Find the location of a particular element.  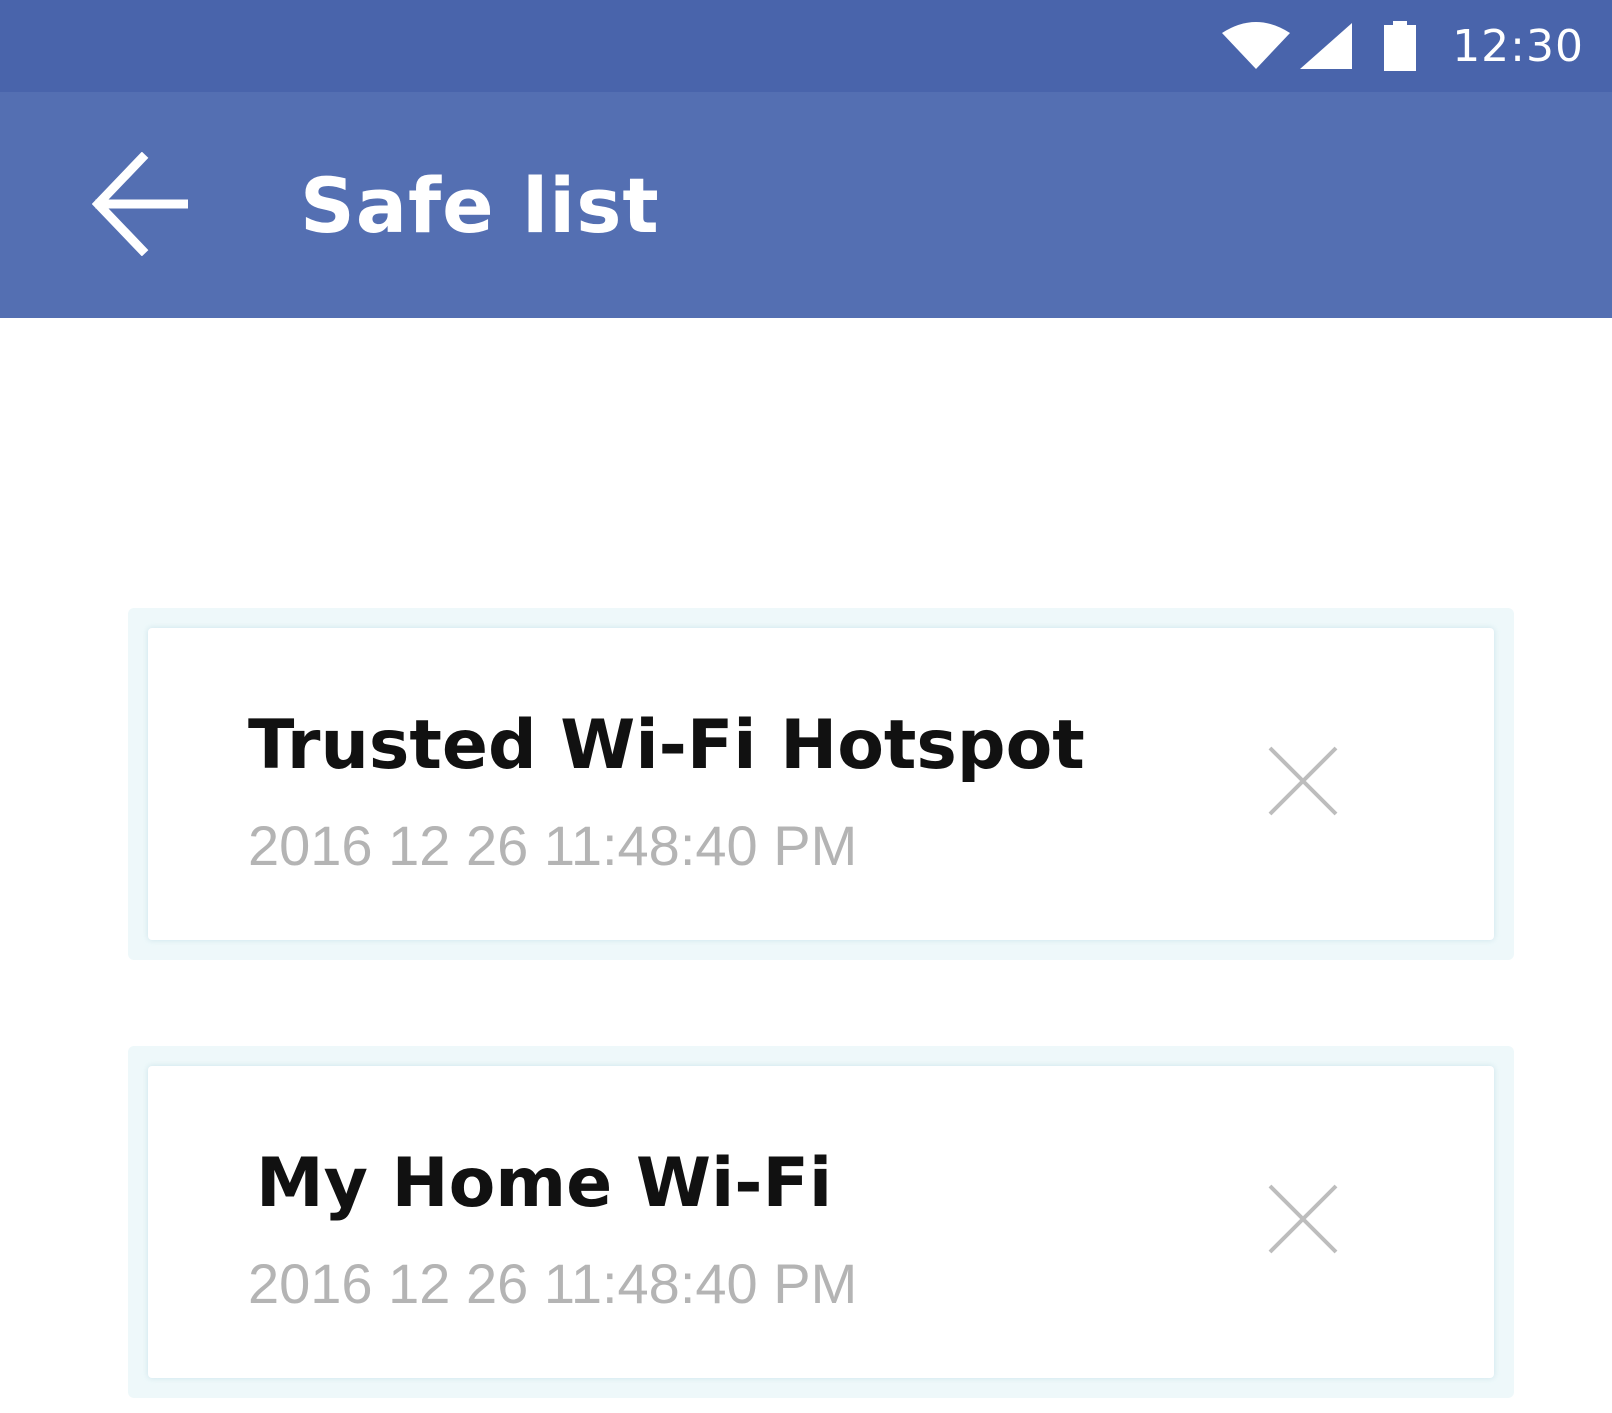

arrow-left-icon is located at coordinates (140, 206).